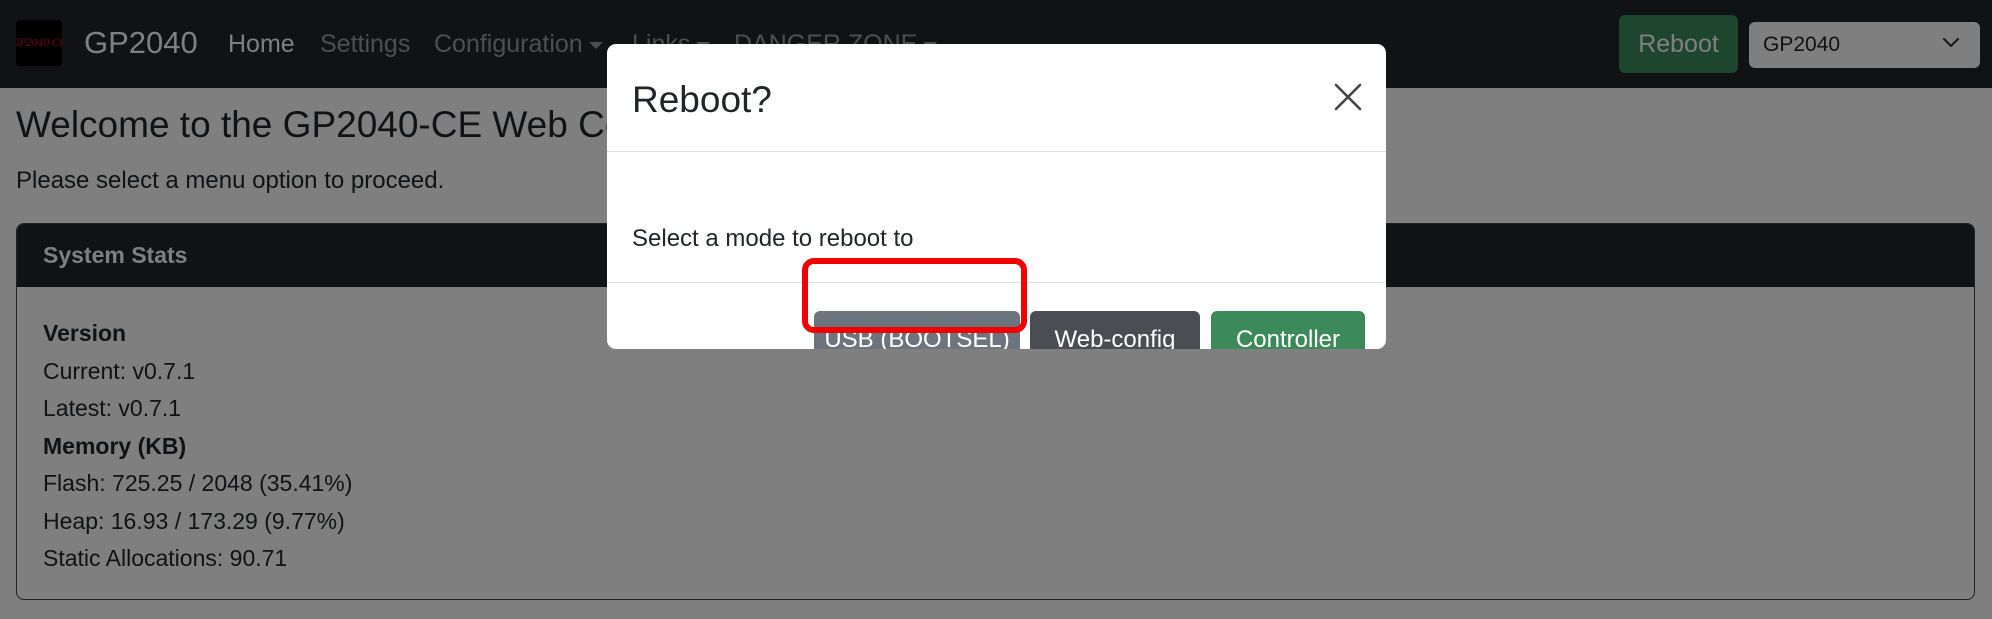 Image resolution: width=1992 pixels, height=619 pixels. What do you see at coordinates (1288, 330) in the screenshot?
I see `controller-button: Controller` at bounding box center [1288, 330].